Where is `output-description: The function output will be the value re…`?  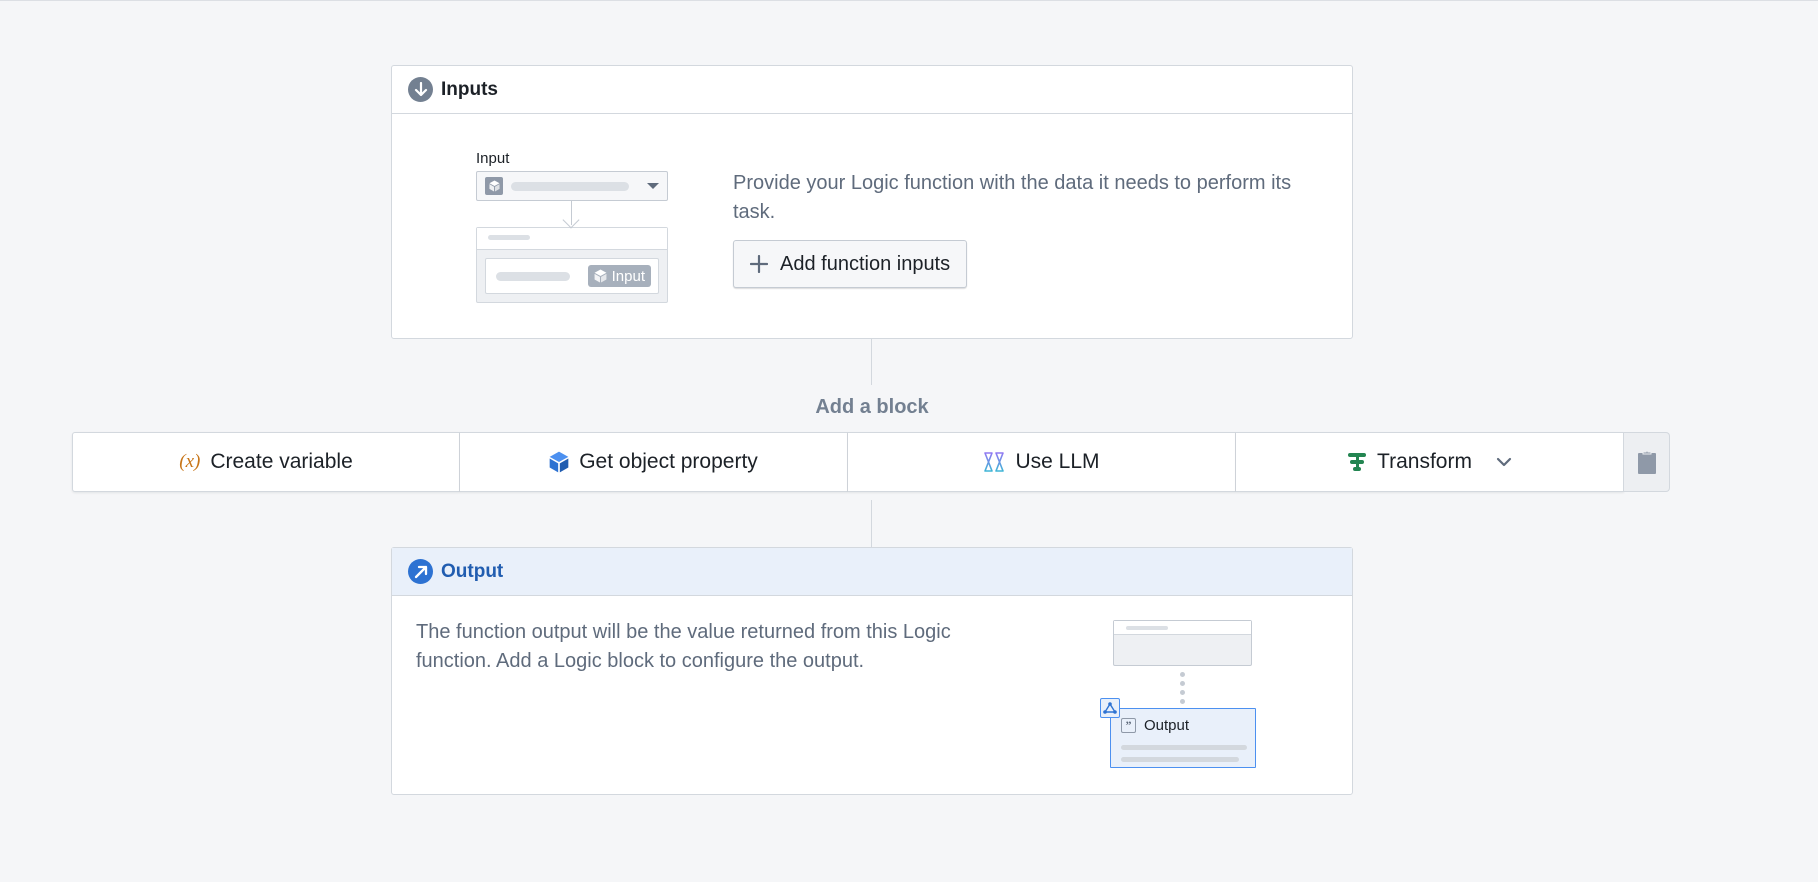
output-description: The function output will be the value re… is located at coordinates (683, 646).